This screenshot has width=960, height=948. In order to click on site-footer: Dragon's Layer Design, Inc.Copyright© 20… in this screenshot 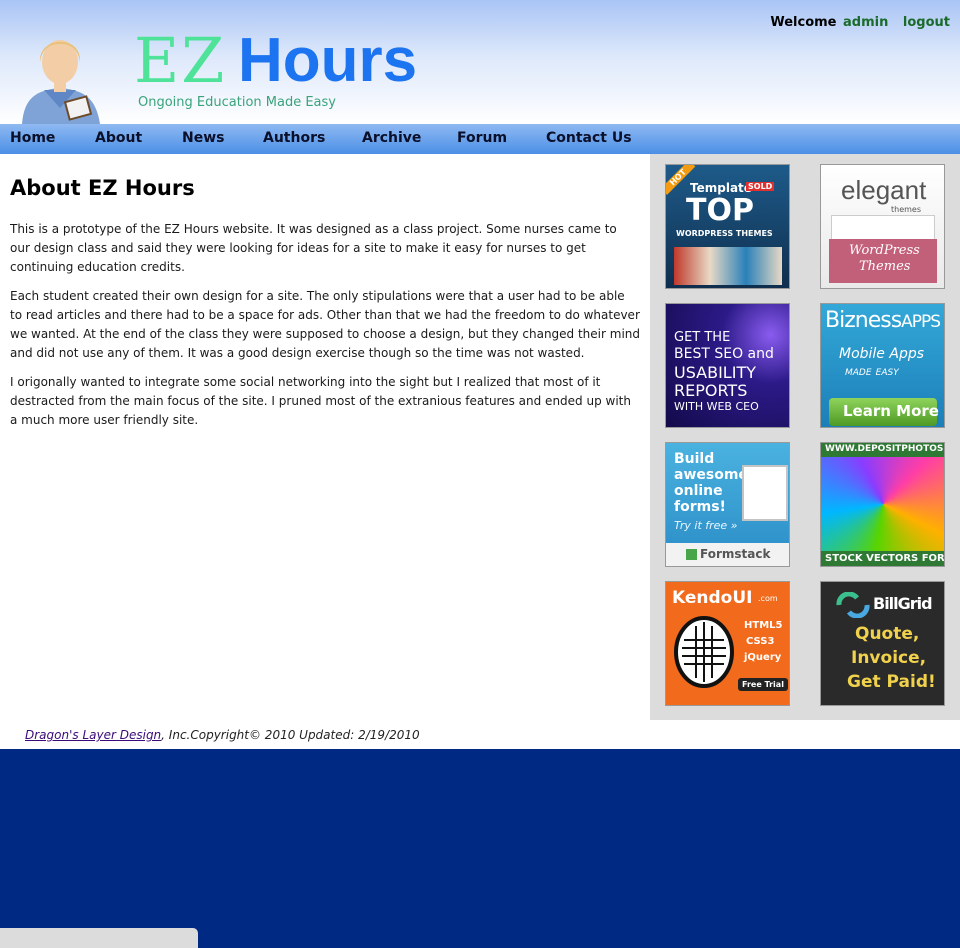, I will do `click(480, 734)`.